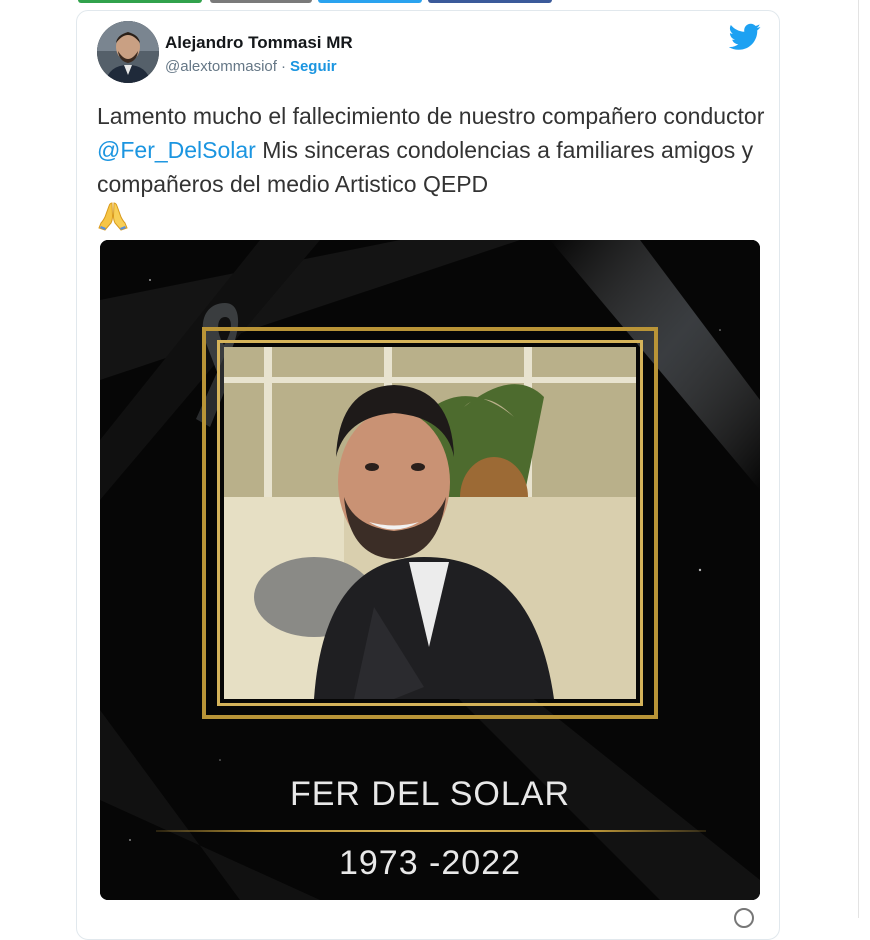 Image resolution: width=870 pixels, height=940 pixels. Describe the element at coordinates (261, 1) in the screenshot. I see `share-button-email` at that location.